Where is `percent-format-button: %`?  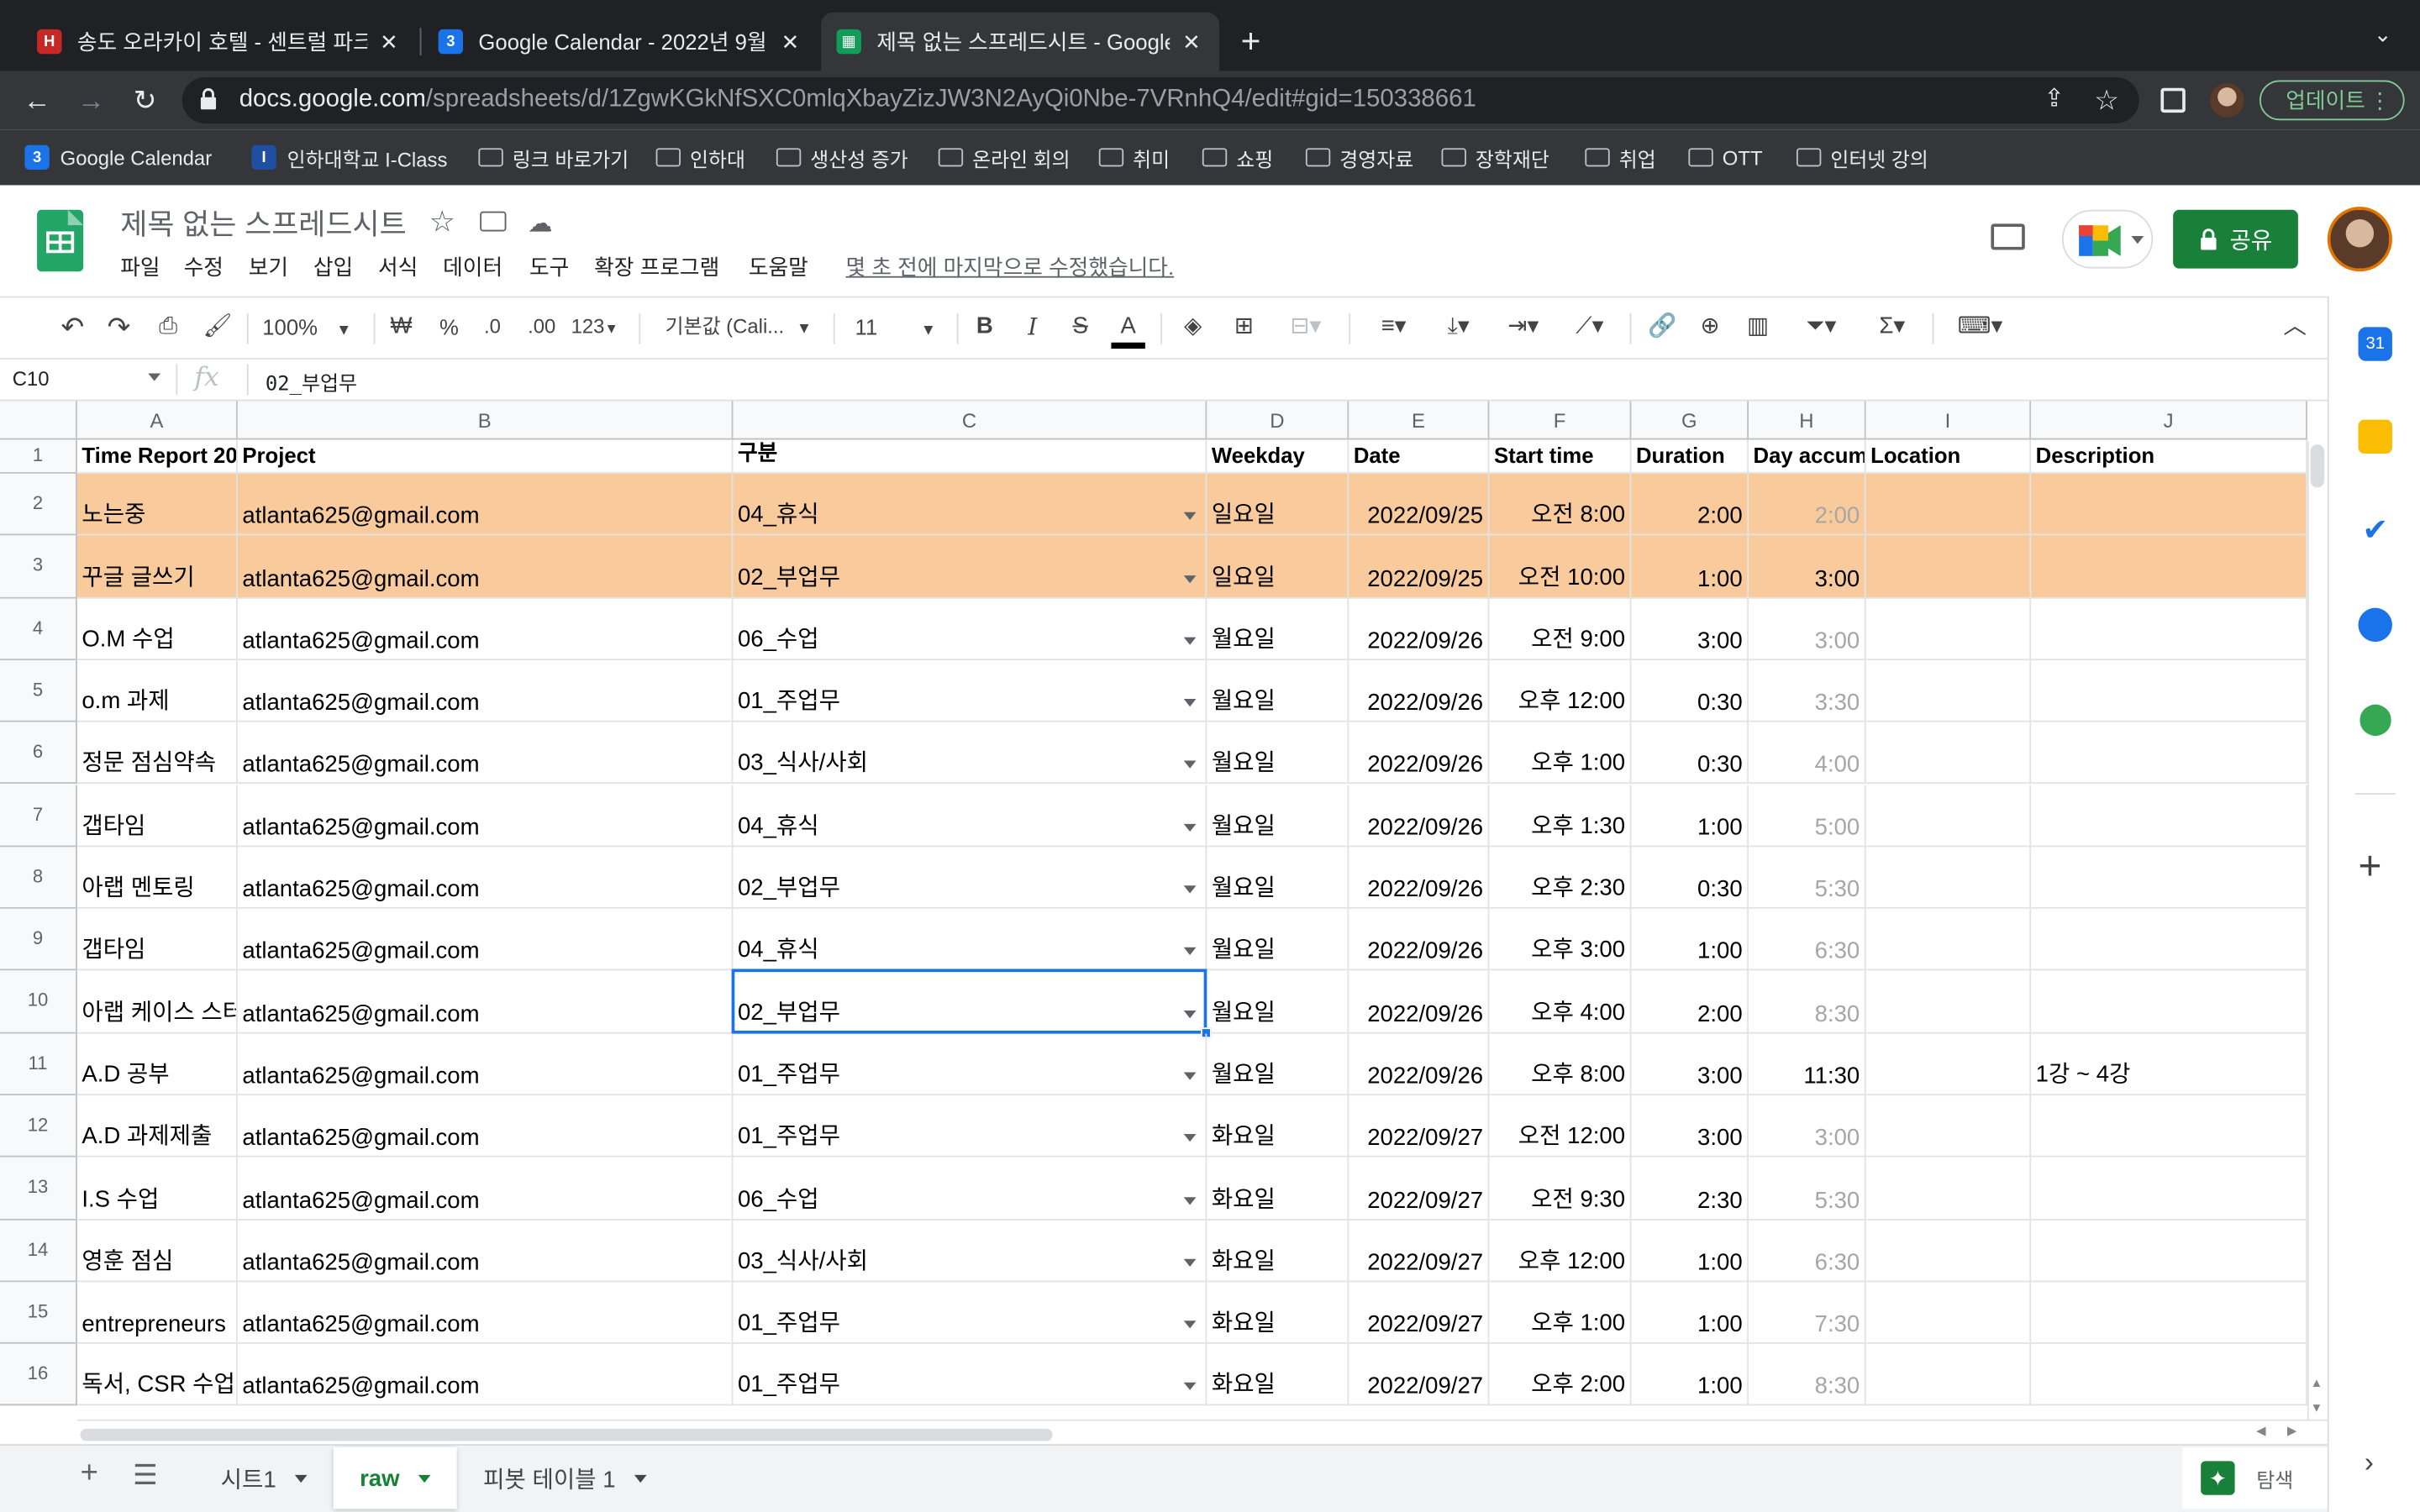 percent-format-button: % is located at coordinates (449, 327).